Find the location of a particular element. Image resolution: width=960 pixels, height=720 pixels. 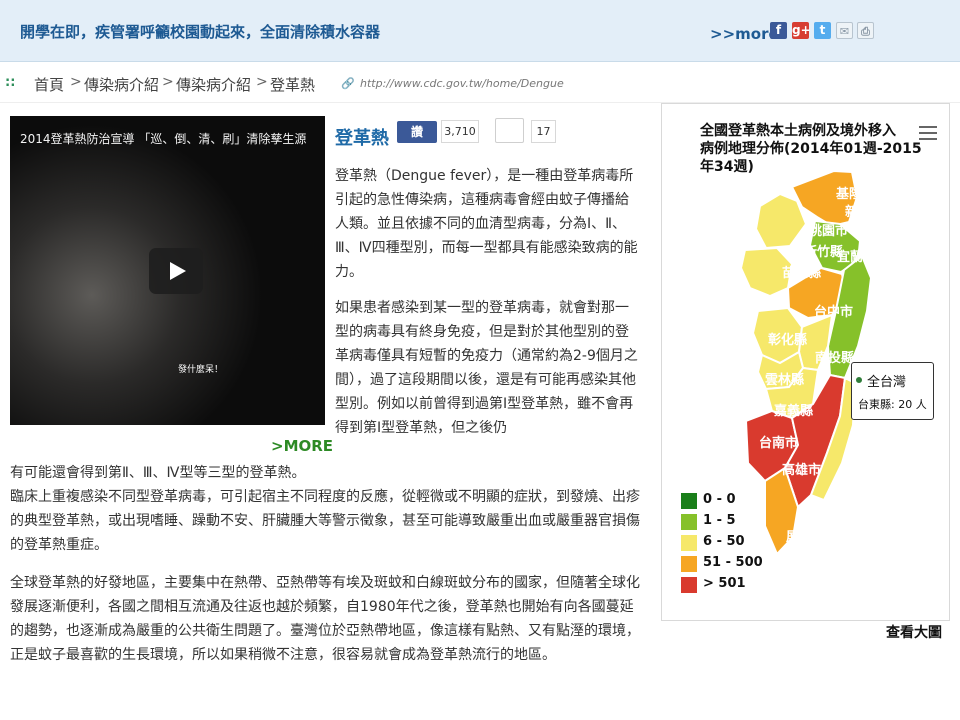

tooltip-value: 台東縣: 20 人 is located at coordinates (892, 404).